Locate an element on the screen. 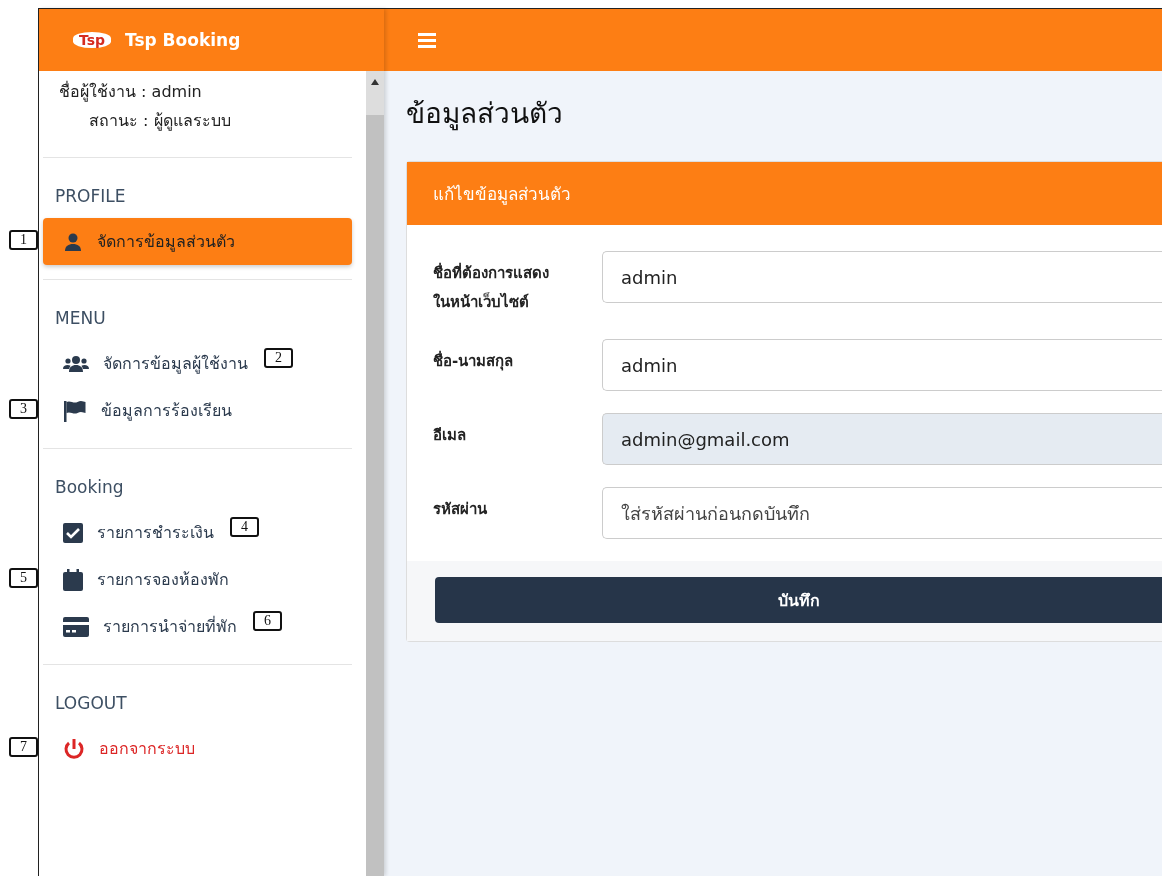 The image size is (1162, 876). username: admin is located at coordinates (176, 91).